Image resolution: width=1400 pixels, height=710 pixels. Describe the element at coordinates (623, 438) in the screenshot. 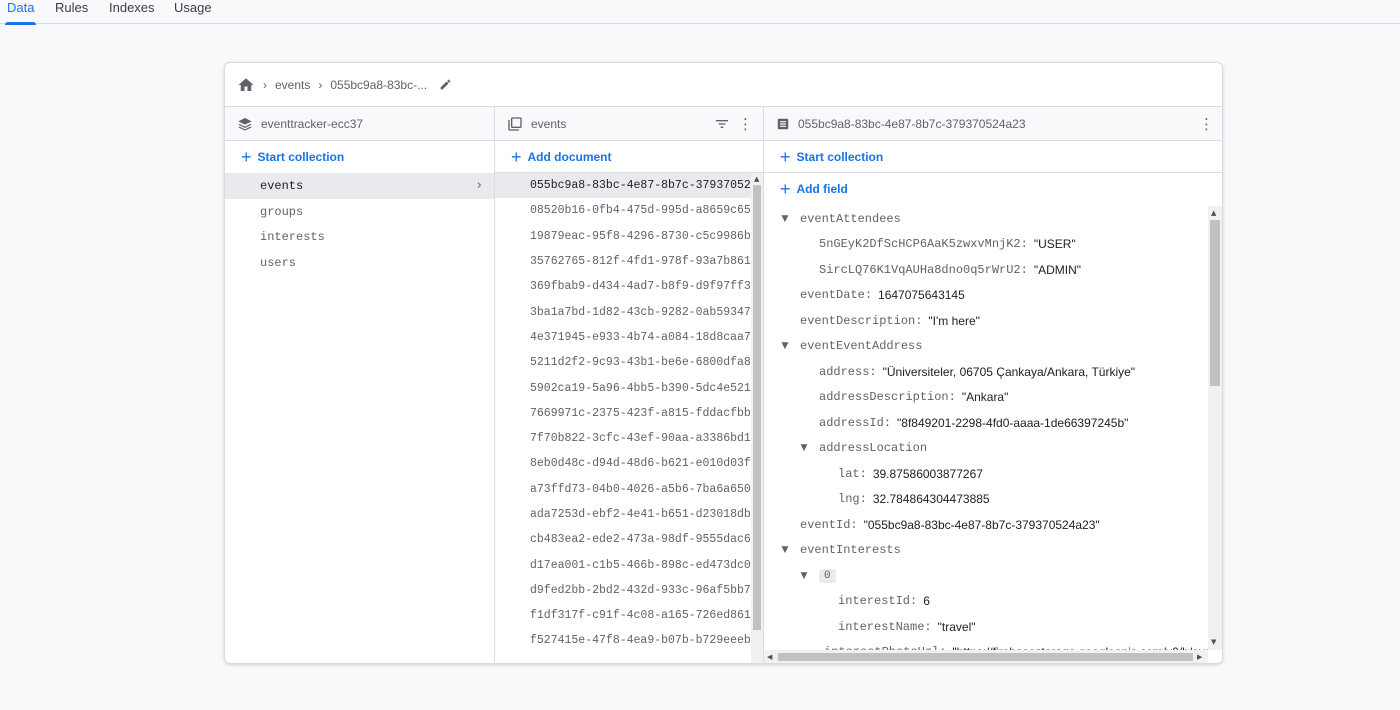

I see `document-item: 7f70b822-3cfc-43ef-90aa-a3386bd11` at that location.